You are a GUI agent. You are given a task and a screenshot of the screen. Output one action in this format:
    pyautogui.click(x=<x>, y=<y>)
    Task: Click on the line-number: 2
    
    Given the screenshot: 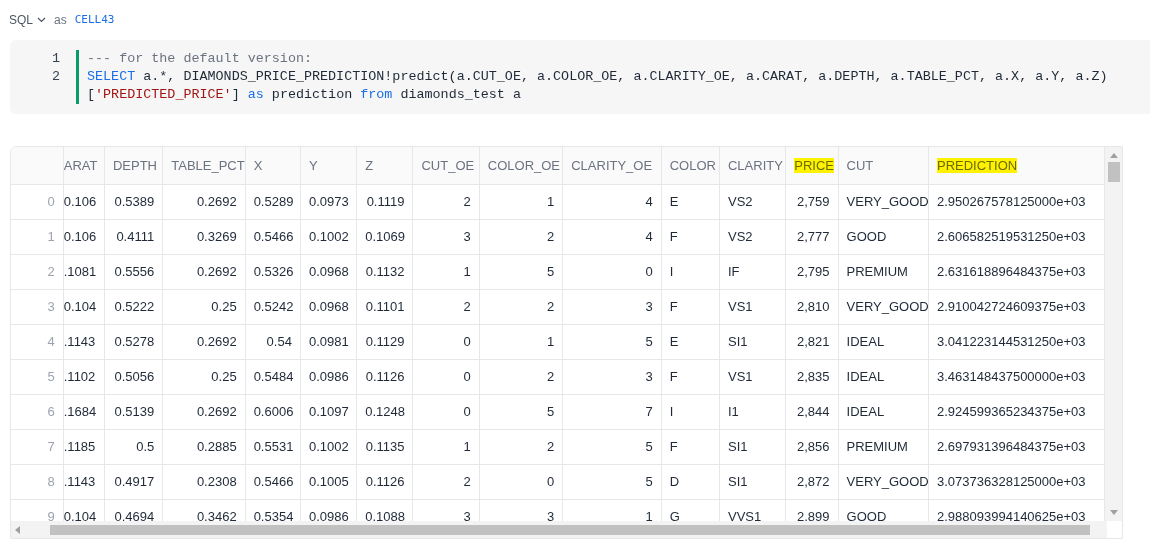 What is the action you would take?
    pyautogui.click(x=55, y=77)
    